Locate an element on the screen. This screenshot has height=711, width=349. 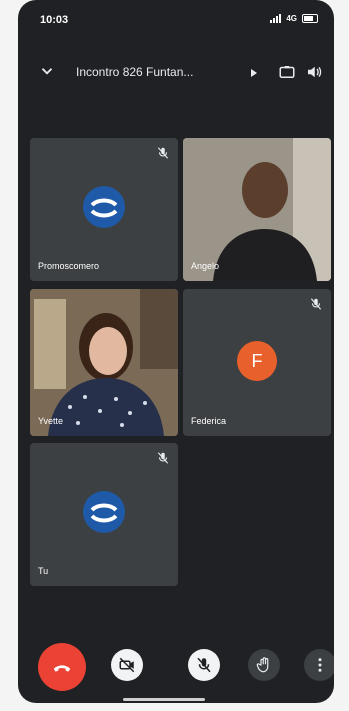
participant-name: Yvette is located at coordinates (51, 421).